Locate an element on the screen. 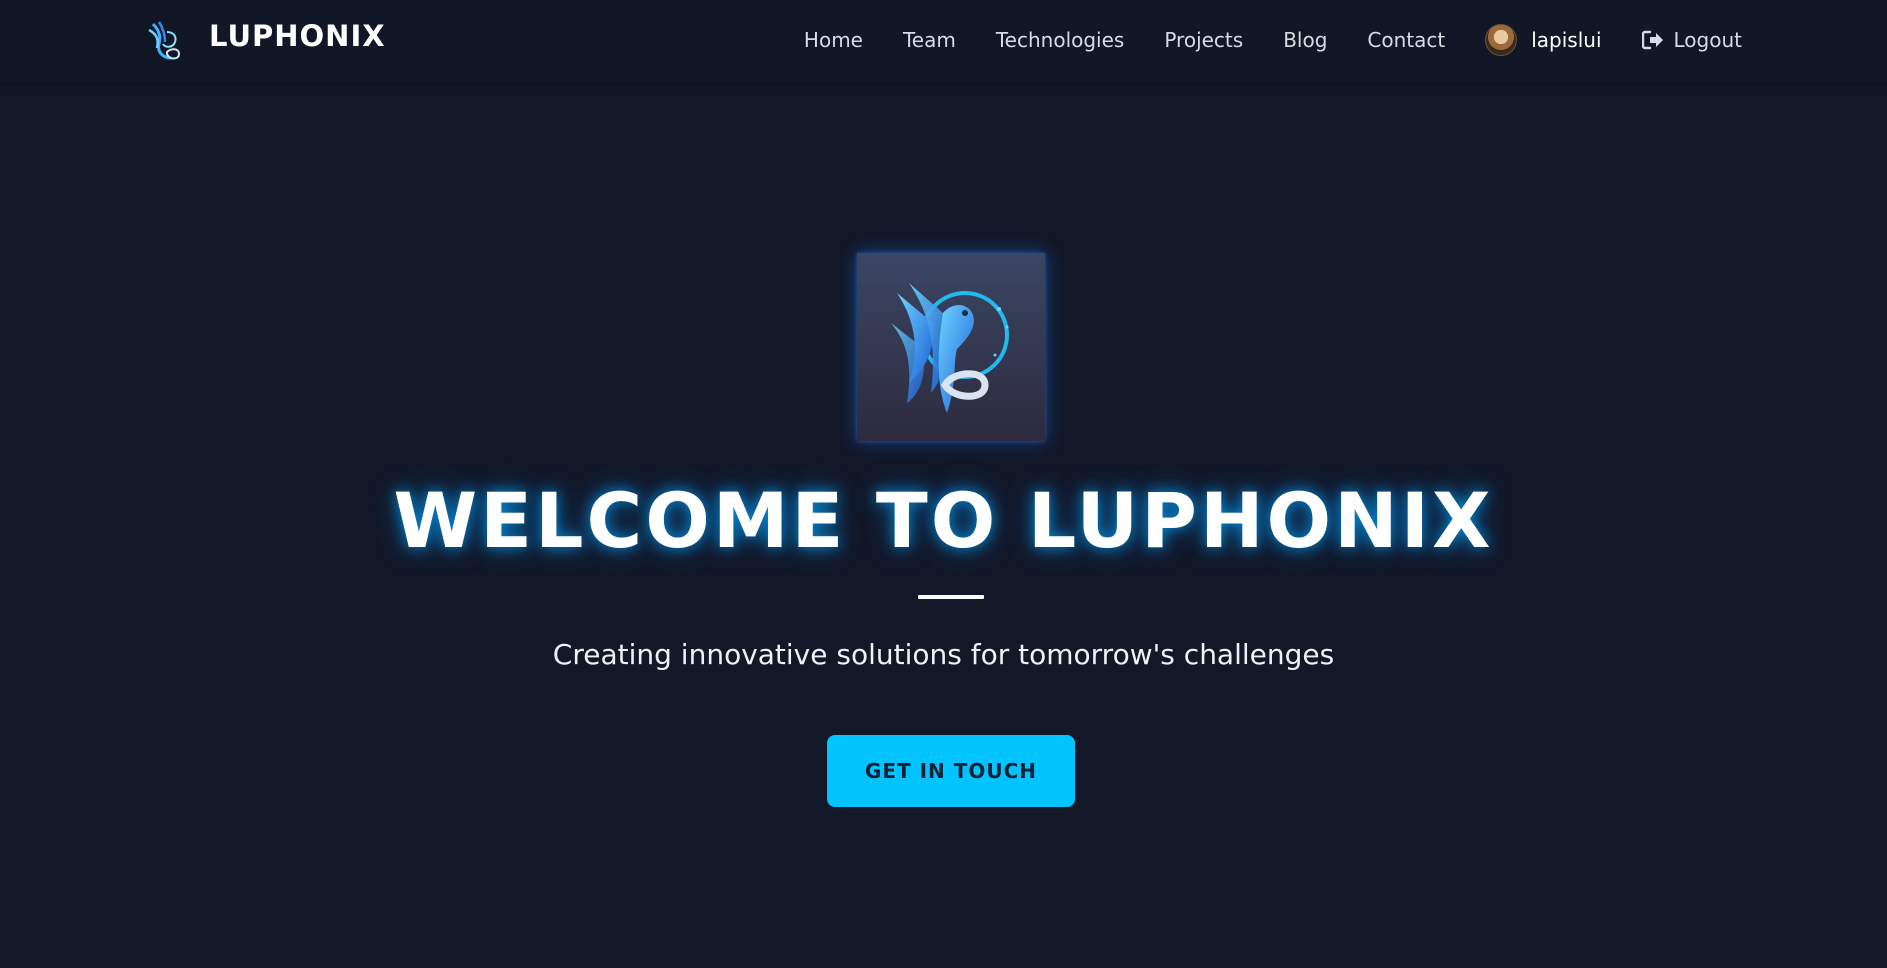  nav-link-projects: Projects is located at coordinates (1203, 40).